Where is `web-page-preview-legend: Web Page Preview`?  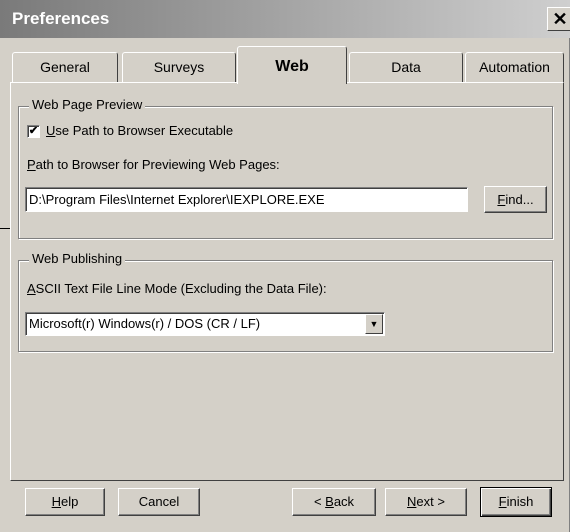
web-page-preview-legend: Web Page Preview is located at coordinates (87, 104).